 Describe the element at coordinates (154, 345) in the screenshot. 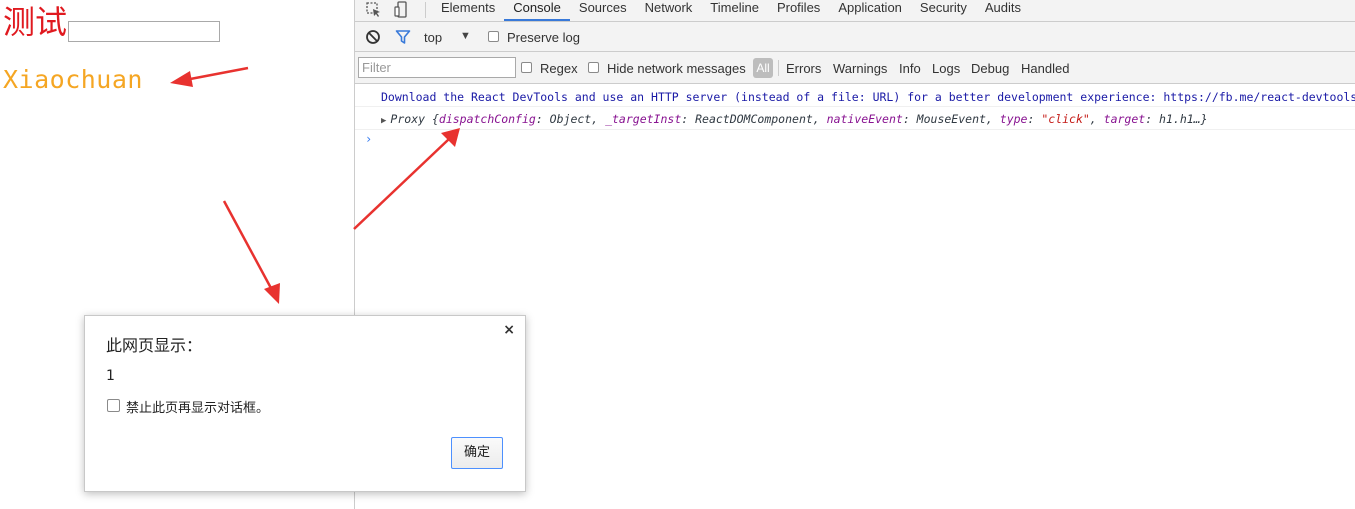

I see `dialog-title: 此网页显示：` at that location.